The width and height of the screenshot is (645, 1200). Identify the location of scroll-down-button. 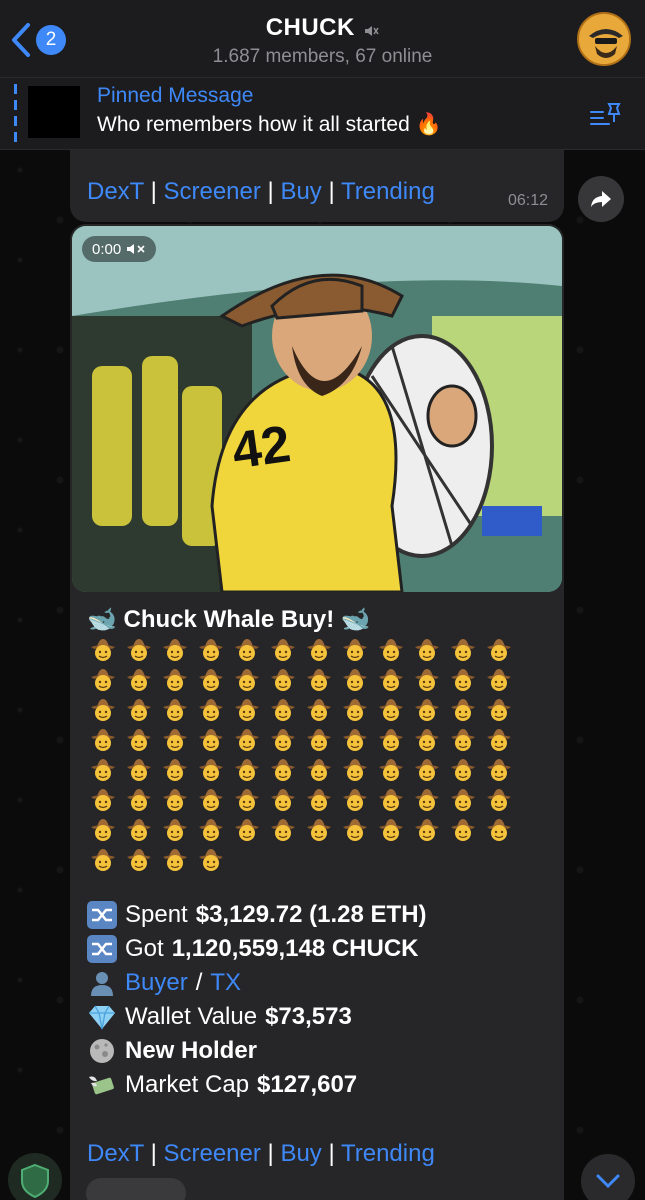
(608, 1177).